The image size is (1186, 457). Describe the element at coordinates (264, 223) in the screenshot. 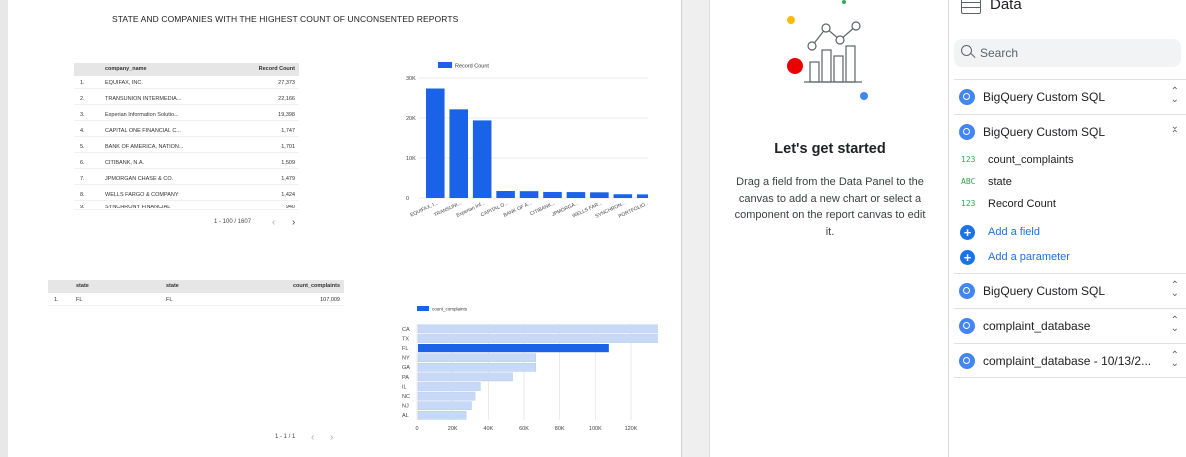

I see `table1-pager: 1 - 100 / 1607 ‹ ›` at that location.